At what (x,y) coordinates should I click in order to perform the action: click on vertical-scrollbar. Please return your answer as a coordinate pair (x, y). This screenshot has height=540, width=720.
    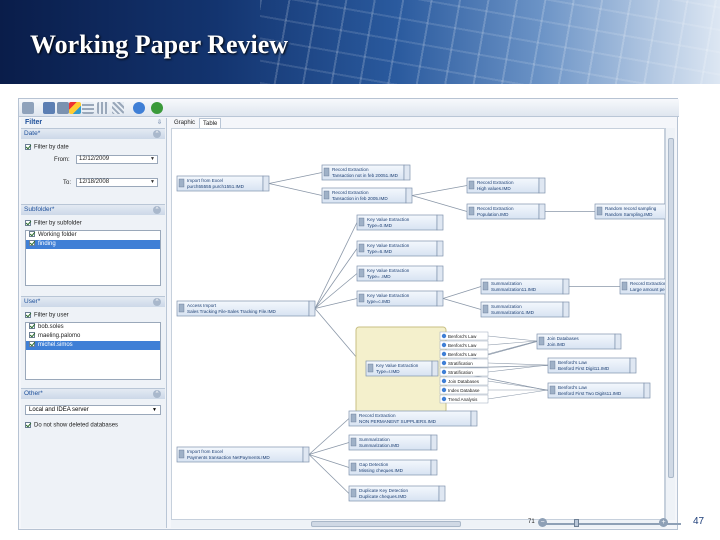
    Looking at the image, I should click on (670, 324).